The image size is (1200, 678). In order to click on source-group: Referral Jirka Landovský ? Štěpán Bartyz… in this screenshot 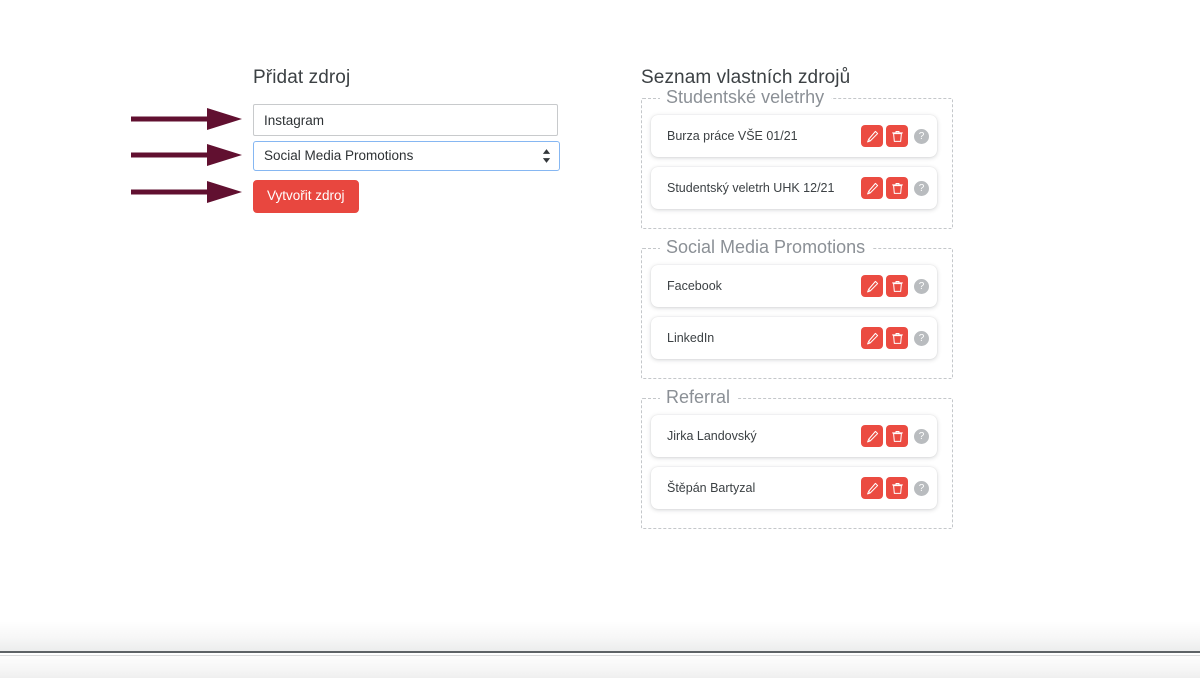, I will do `click(797, 457)`.